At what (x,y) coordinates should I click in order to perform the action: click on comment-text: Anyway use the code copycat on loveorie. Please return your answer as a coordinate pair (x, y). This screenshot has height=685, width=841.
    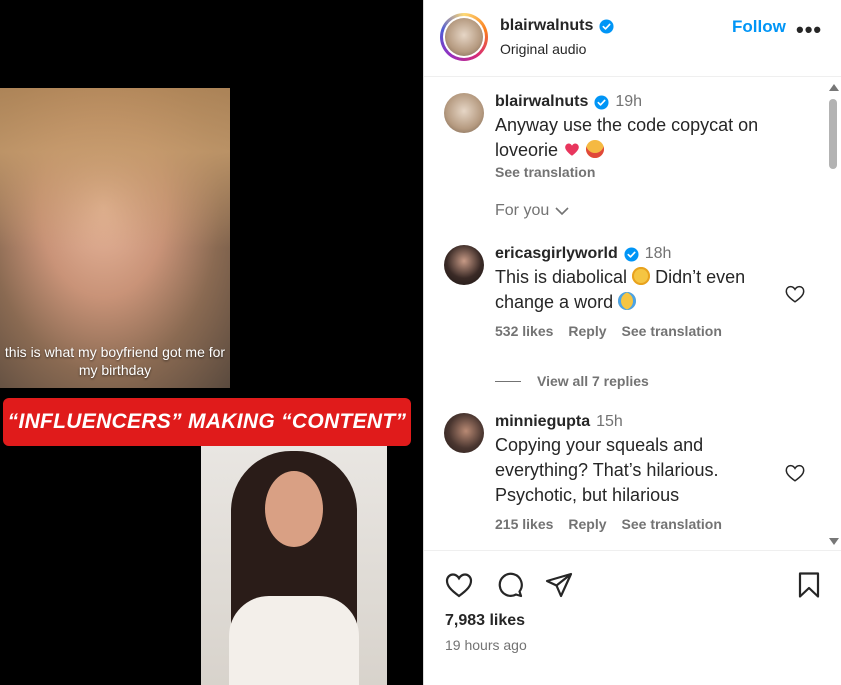
    Looking at the image, I should click on (627, 137).